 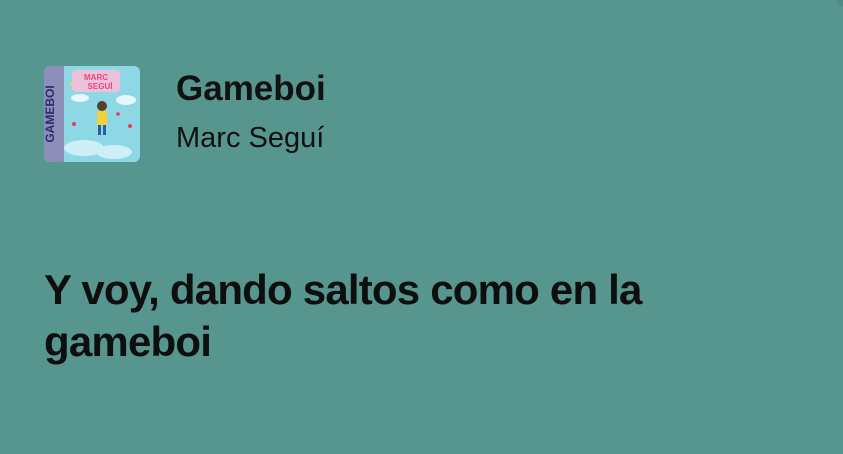 I want to click on artist-name: Marc Seguí, so click(x=250, y=138).